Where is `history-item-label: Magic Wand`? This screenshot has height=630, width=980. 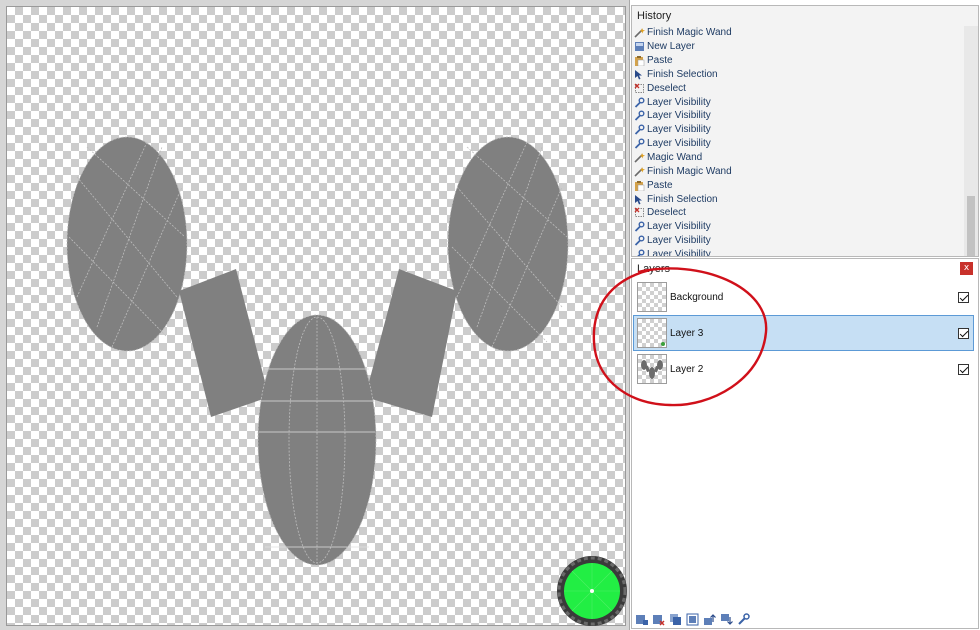
history-item-label: Magic Wand is located at coordinates (675, 158).